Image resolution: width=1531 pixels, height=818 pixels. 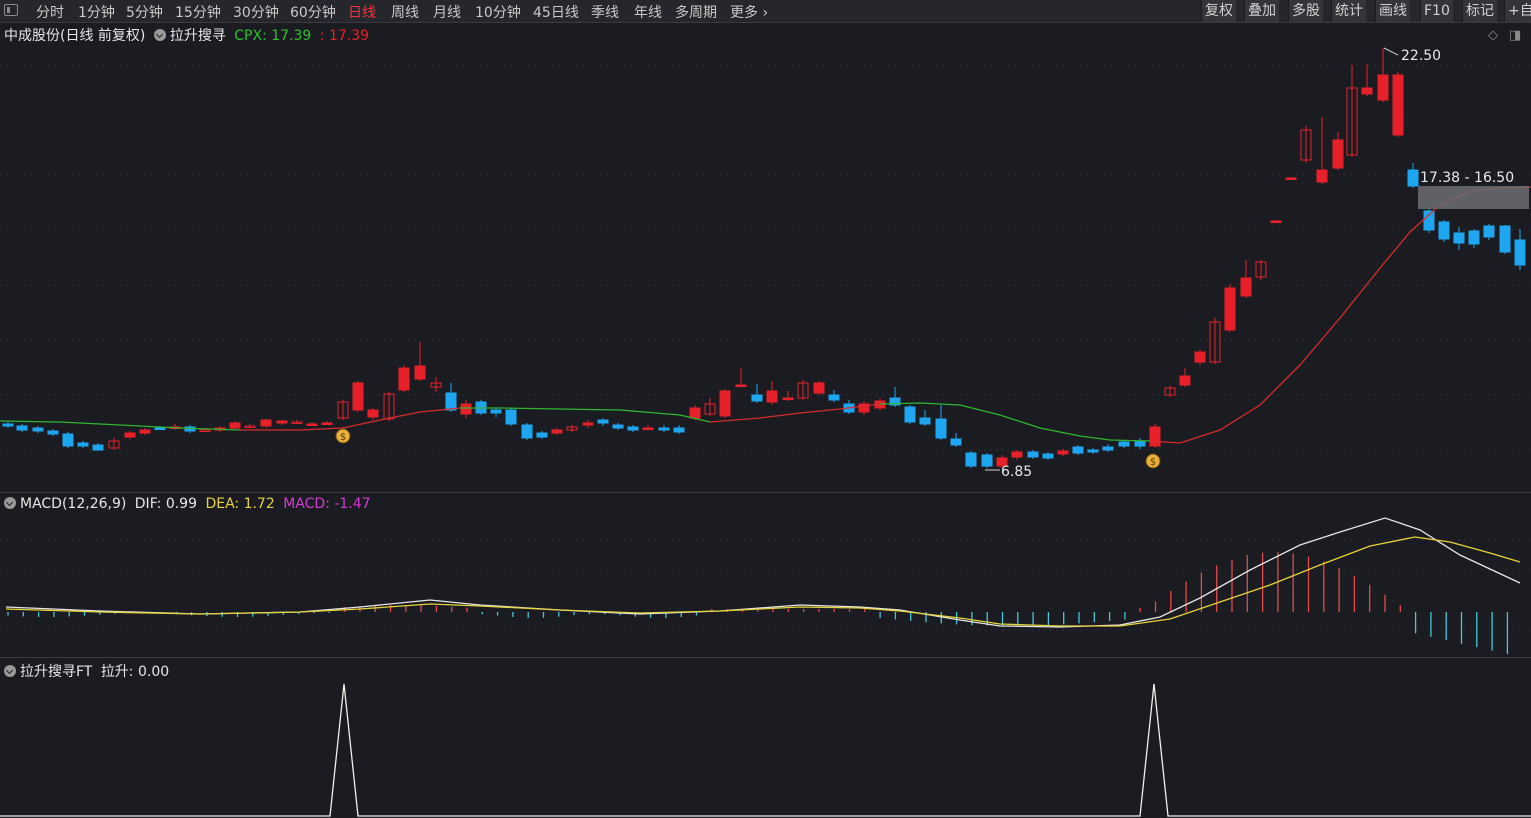 What do you see at coordinates (256, 12) in the screenshot?
I see `period-tab-4: 30分钟` at bounding box center [256, 12].